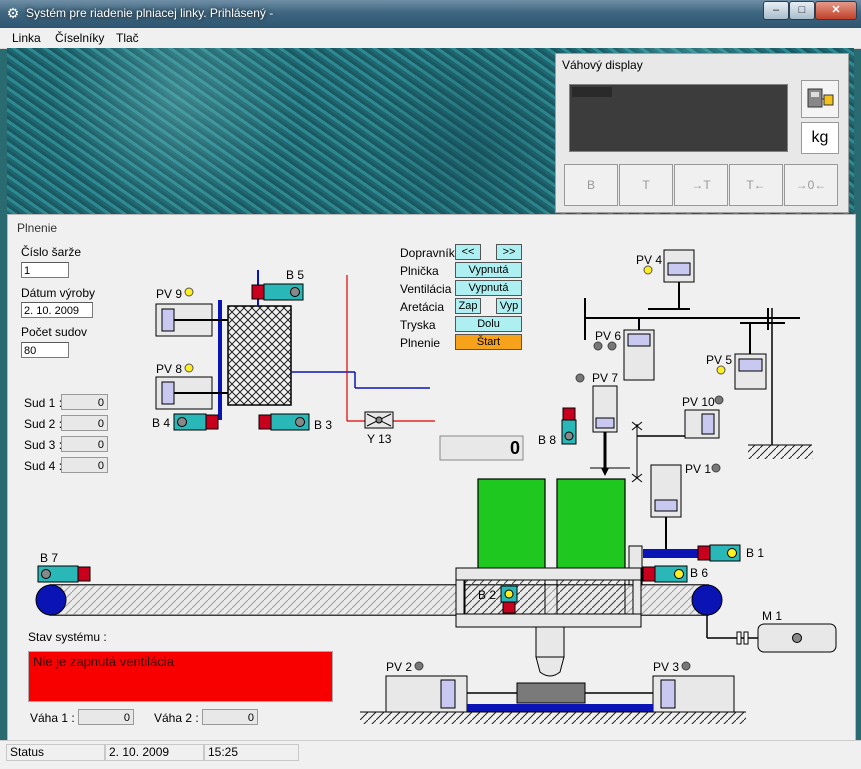 The height and width of the screenshot is (769, 861). What do you see at coordinates (57, 310) in the screenshot?
I see `date-input: 2. 10. 2009` at bounding box center [57, 310].